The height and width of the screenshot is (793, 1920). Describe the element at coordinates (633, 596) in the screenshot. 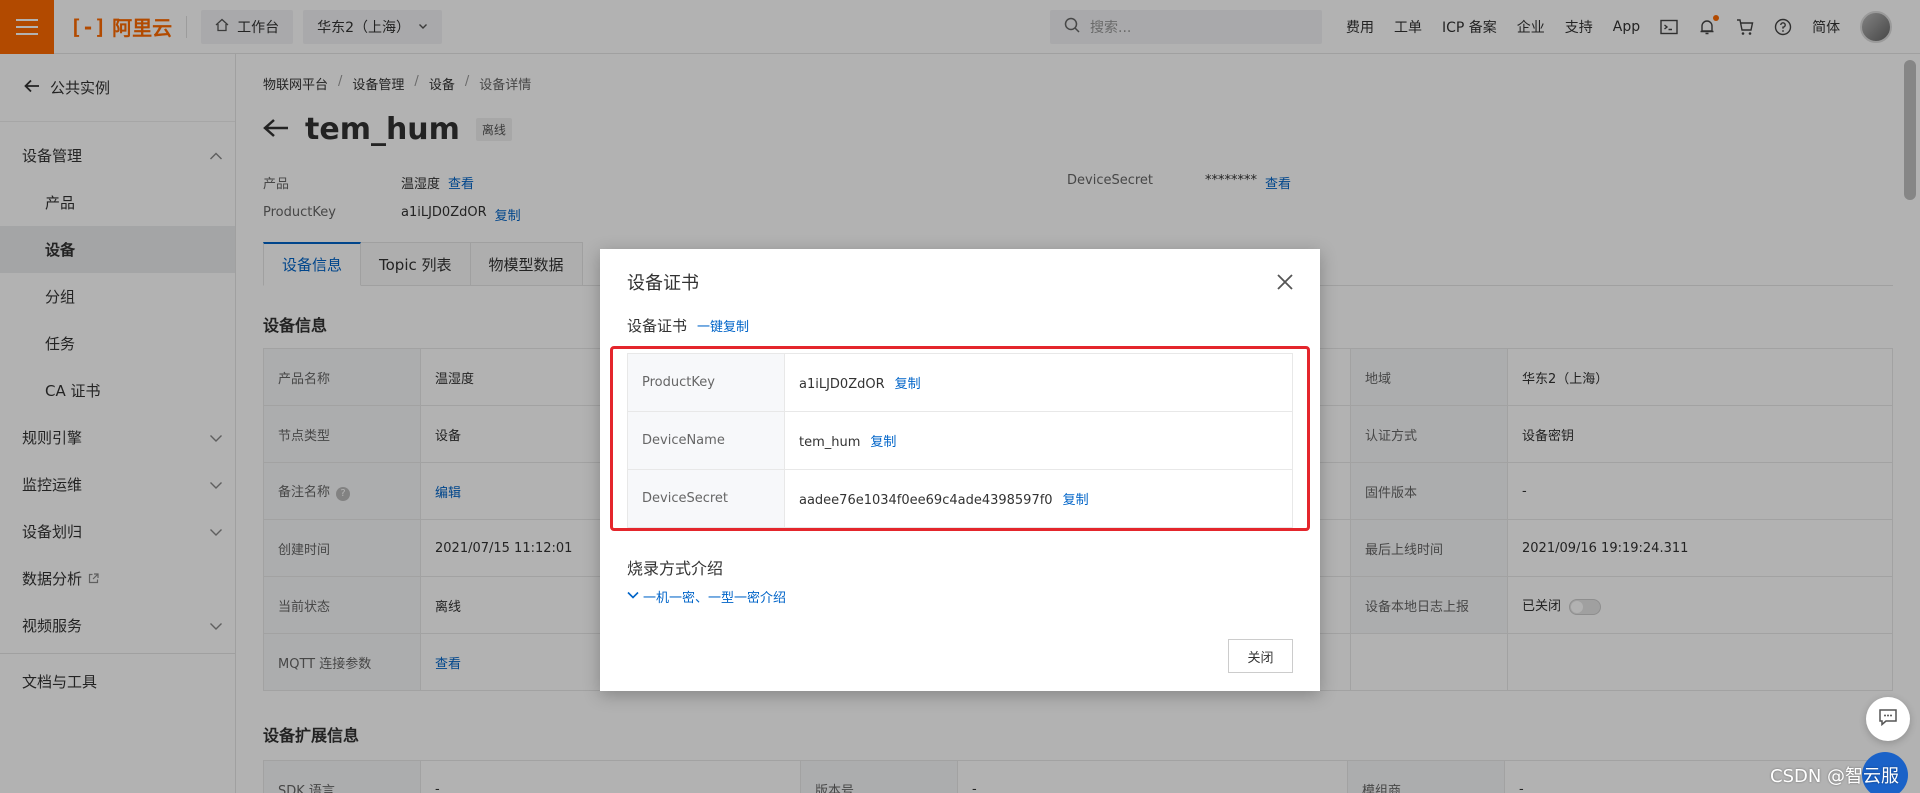

I see `chevron-down-icon` at that location.